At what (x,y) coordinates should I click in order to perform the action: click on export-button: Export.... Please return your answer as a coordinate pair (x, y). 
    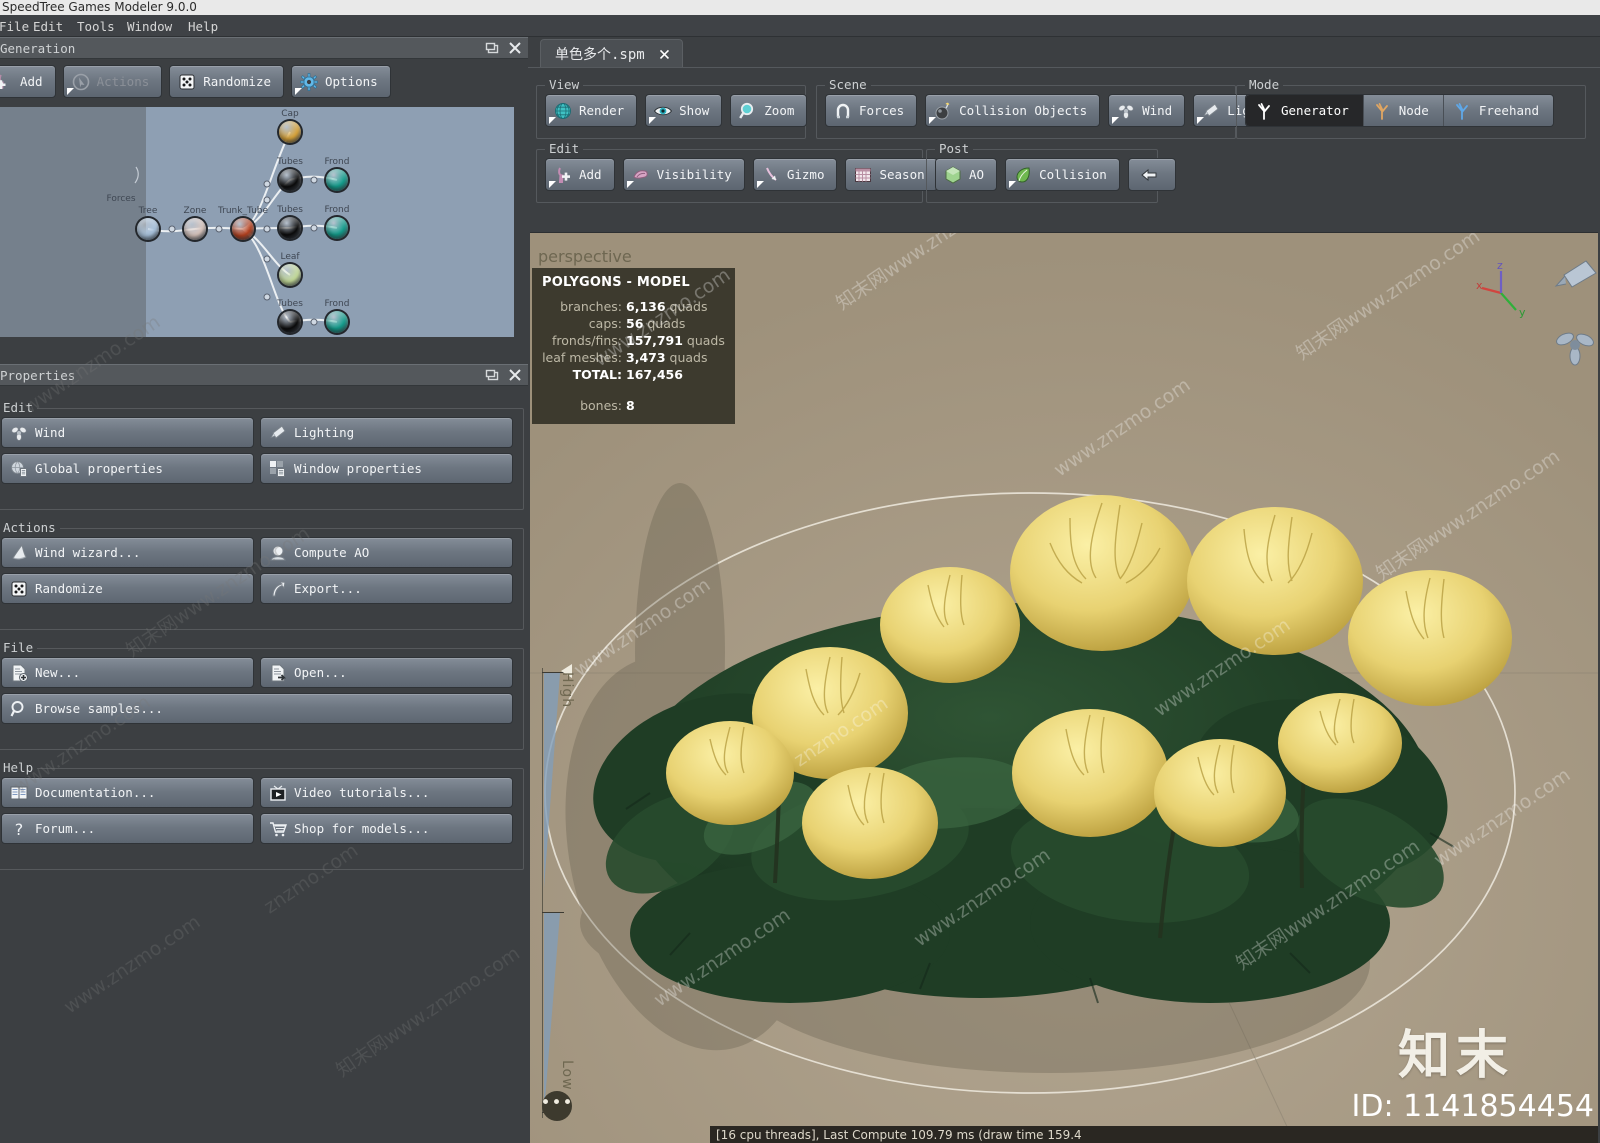
    Looking at the image, I should click on (386, 588).